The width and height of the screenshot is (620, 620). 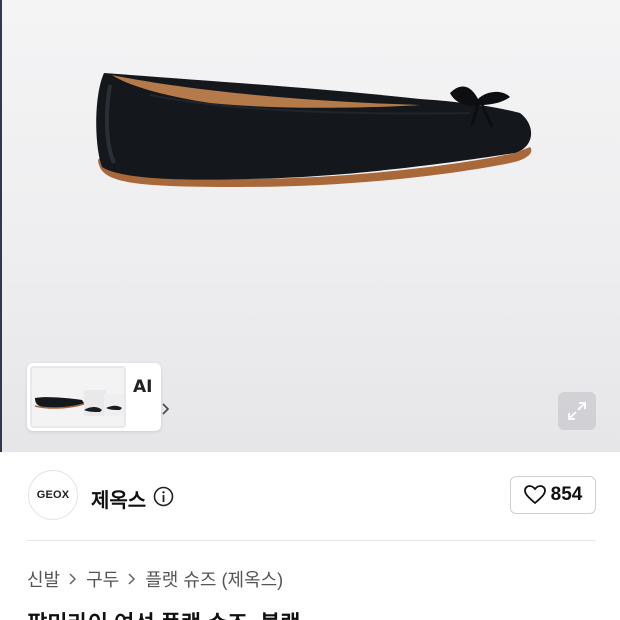 I want to click on left-edge-line, so click(x=1, y=226).